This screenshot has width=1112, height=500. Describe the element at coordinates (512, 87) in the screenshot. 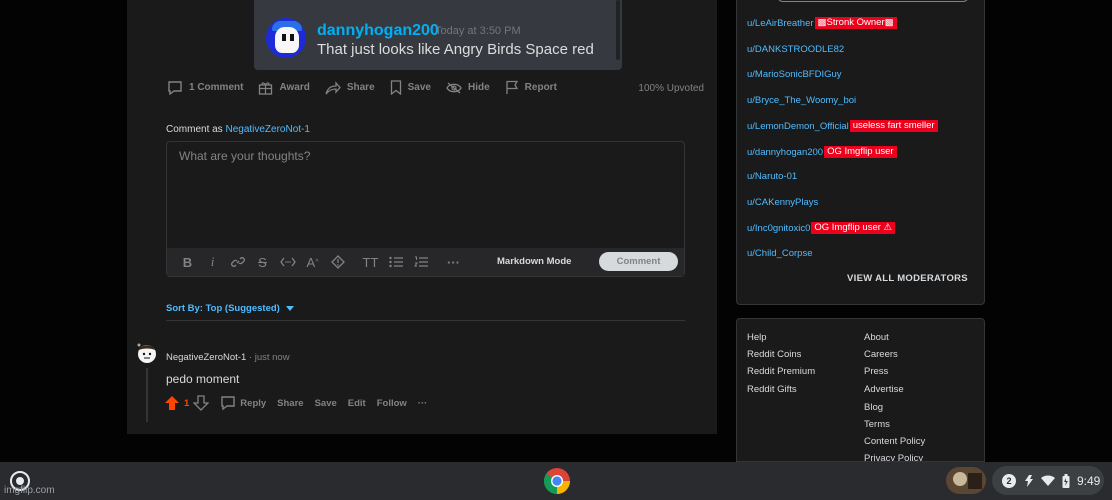

I see `flag-icon` at that location.